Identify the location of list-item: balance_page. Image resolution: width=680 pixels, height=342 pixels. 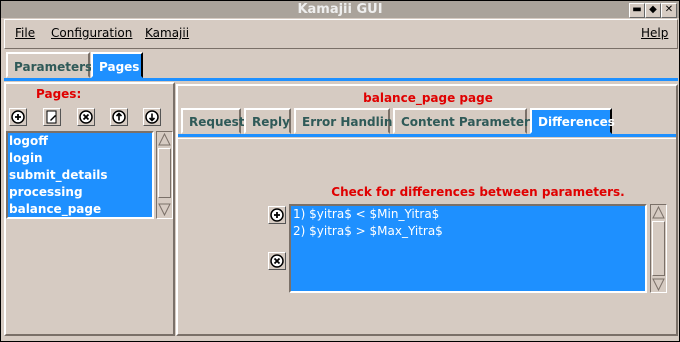
(80, 209).